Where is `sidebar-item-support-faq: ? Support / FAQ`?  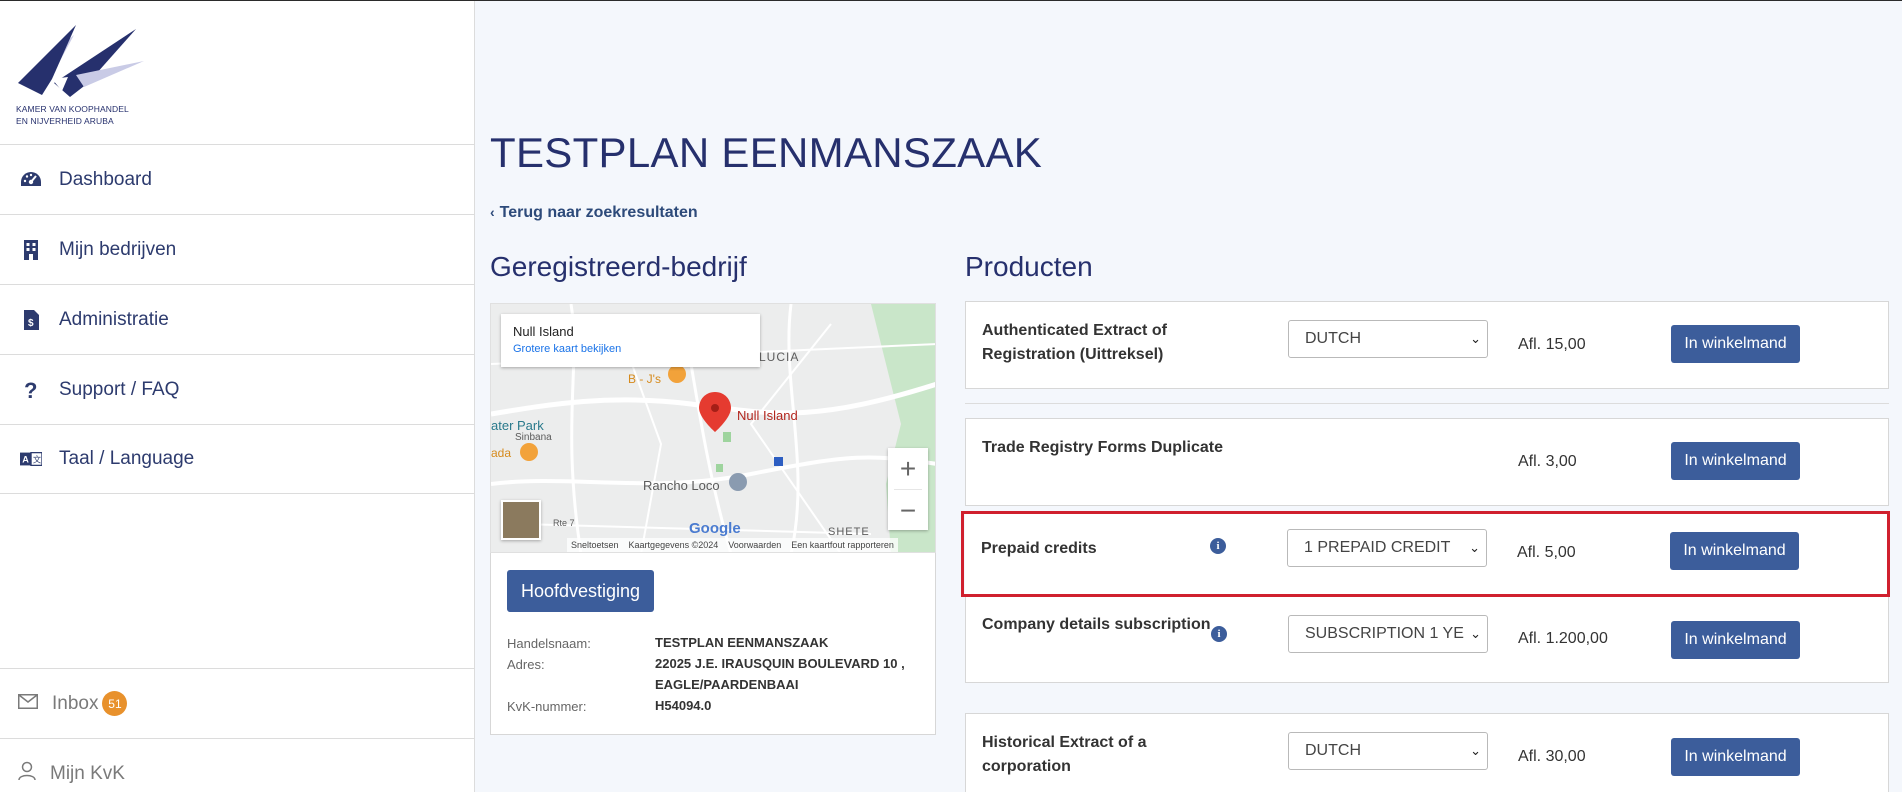 sidebar-item-support-faq: ? Support / FAQ is located at coordinates (237, 389).